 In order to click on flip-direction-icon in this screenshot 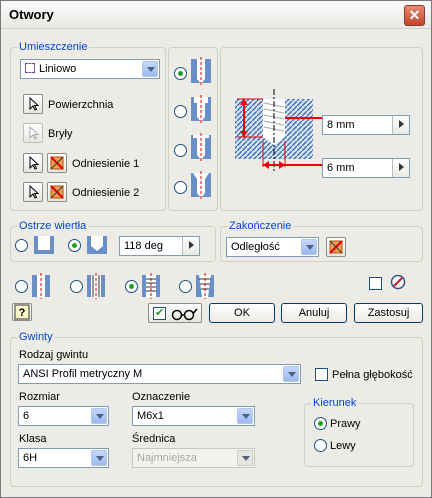, I will do `click(336, 247)`.